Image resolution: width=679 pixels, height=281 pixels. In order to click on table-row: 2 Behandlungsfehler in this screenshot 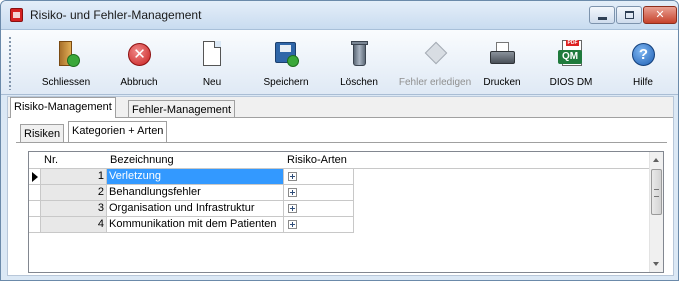, I will do `click(339, 193)`.